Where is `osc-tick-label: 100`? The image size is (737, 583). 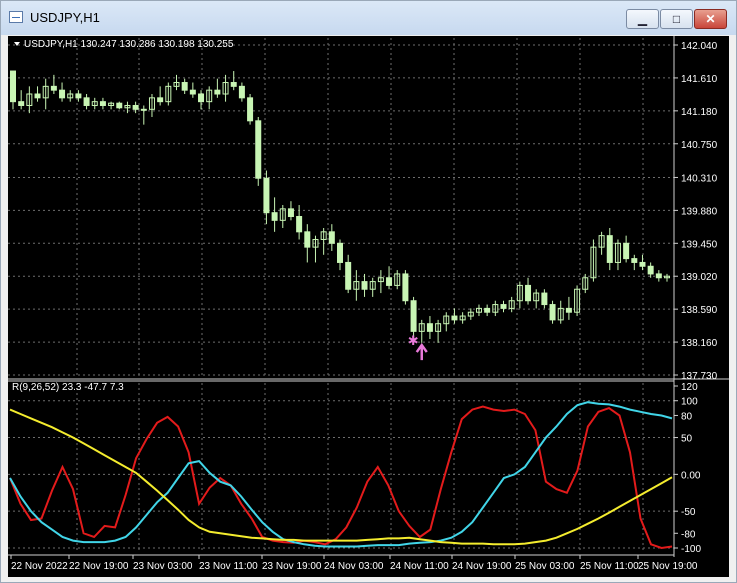 osc-tick-label: 100 is located at coordinates (689, 402).